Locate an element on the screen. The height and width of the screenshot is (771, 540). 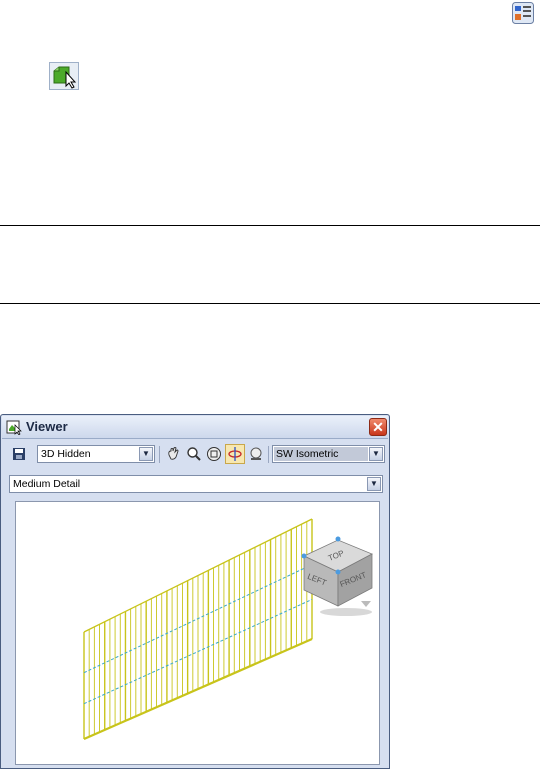
visual-style-value: 3D Hidden is located at coordinates (66, 454).